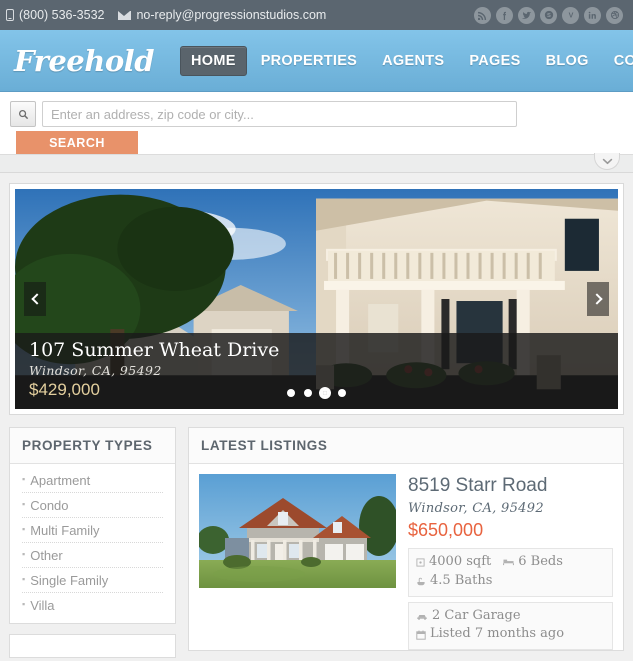  I want to click on property-types-header: PROPERTY TYPES, so click(92, 446).